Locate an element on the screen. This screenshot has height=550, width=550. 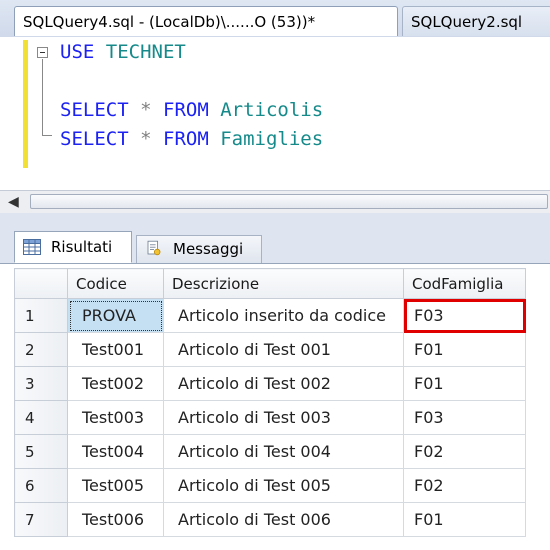
editor-horizontal-scrollbar: ◀ is located at coordinates (275, 202).